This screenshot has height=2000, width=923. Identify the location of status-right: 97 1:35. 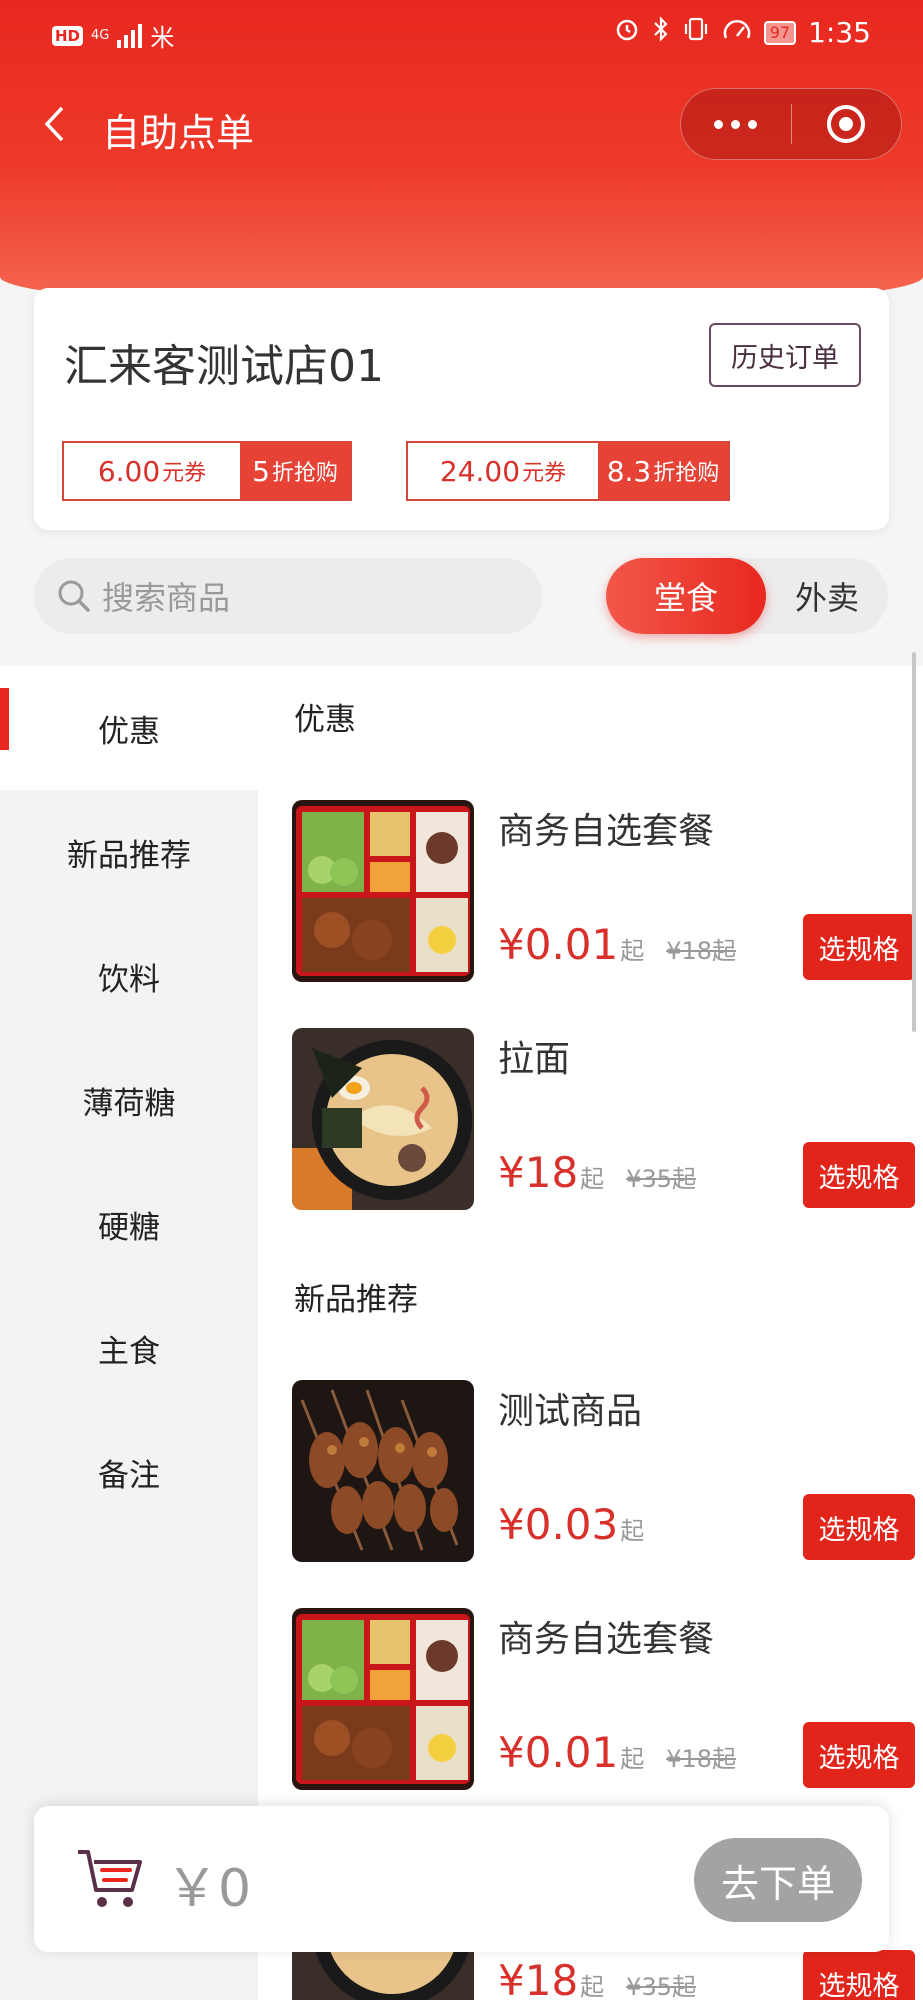
(742, 32).